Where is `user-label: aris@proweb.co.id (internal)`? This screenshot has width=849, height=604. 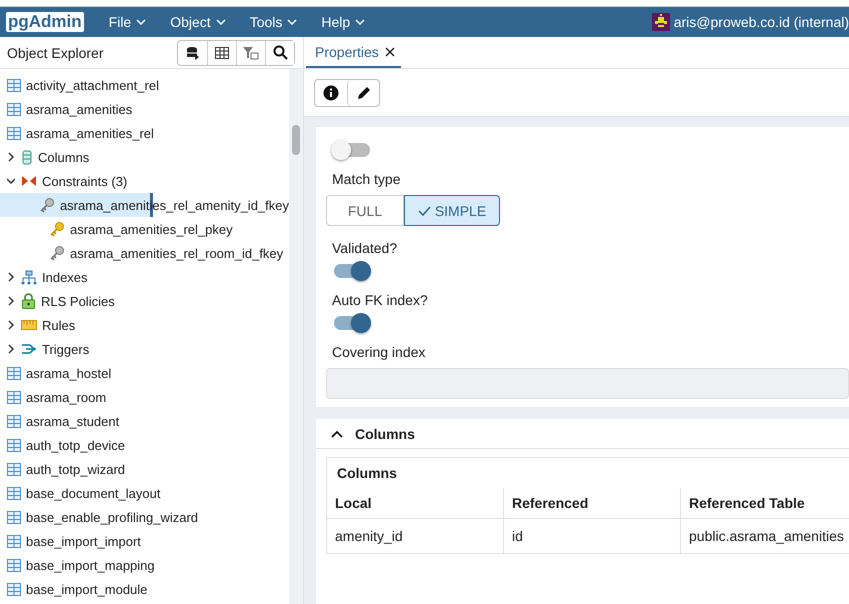 user-label: aris@proweb.co.id (internal) is located at coordinates (761, 22).